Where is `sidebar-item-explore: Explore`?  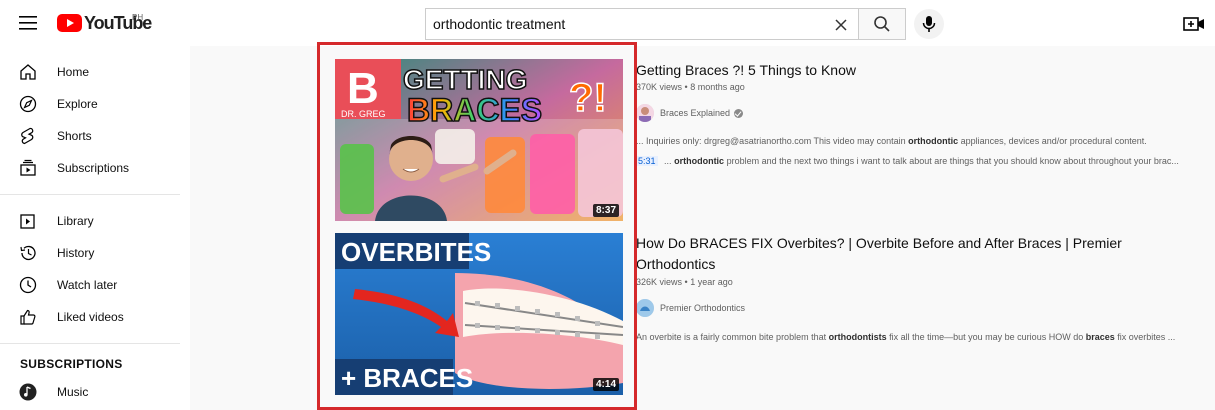
sidebar-item-explore: Explore is located at coordinates (95, 104).